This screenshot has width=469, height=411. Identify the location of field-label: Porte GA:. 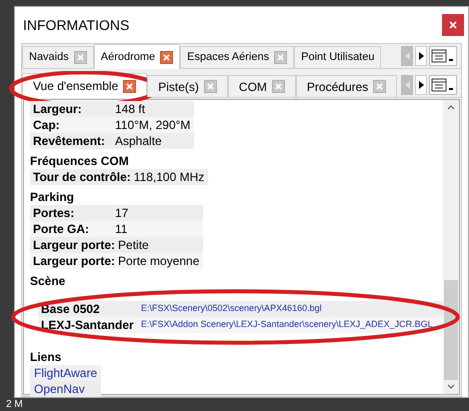
(61, 229).